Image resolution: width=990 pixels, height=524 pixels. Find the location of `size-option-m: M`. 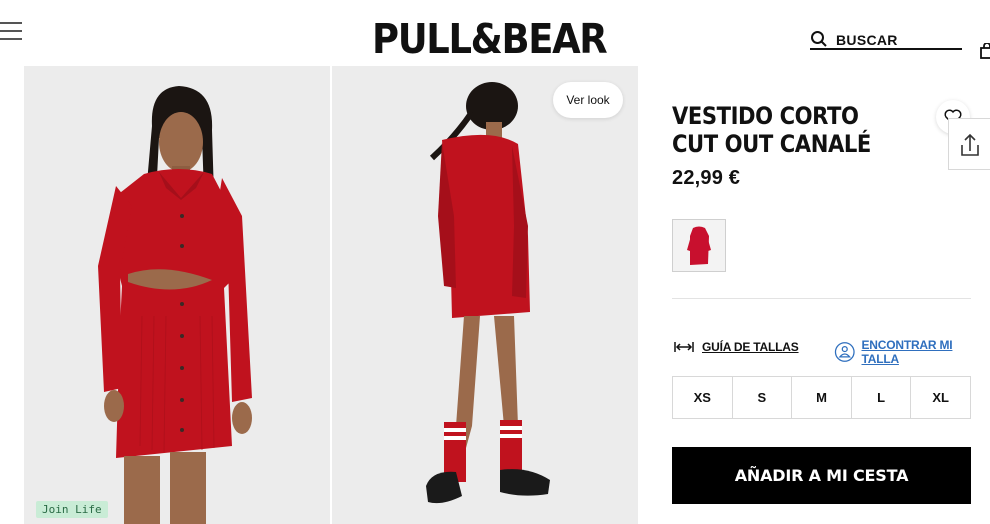

size-option-m: M is located at coordinates (822, 397).